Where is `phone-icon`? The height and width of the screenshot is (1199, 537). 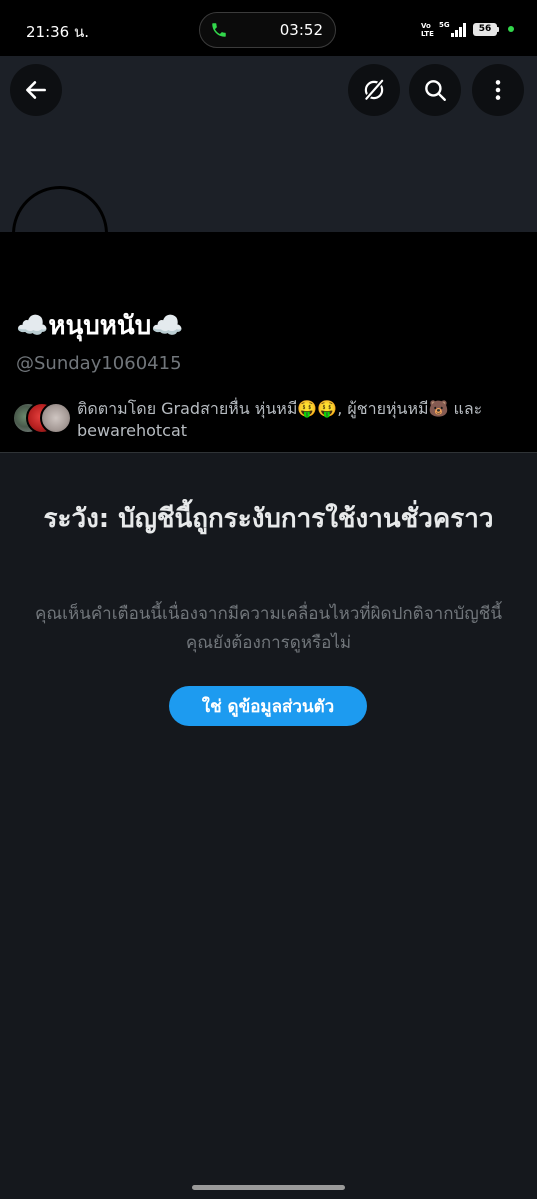 phone-icon is located at coordinates (219, 30).